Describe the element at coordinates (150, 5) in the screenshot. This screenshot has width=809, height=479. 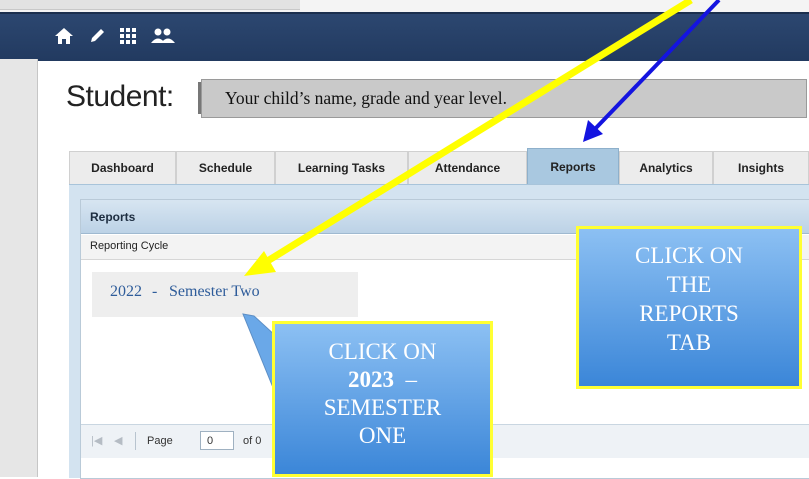
I see `browser-tab-lip` at that location.